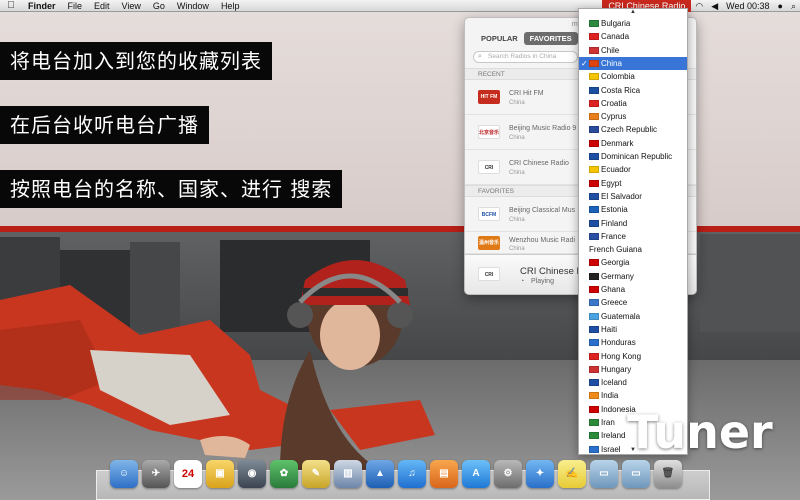 The height and width of the screenshot is (500, 800). What do you see at coordinates (633, 236) in the screenshot?
I see `country-option: France` at bounding box center [633, 236].